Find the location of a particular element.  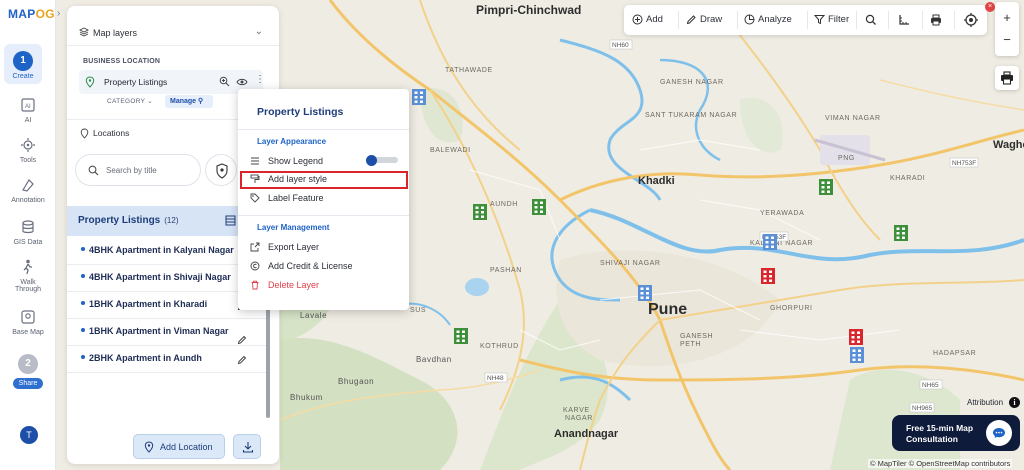

section-business-location: BUSINESS LOCATION is located at coordinates (122, 61).